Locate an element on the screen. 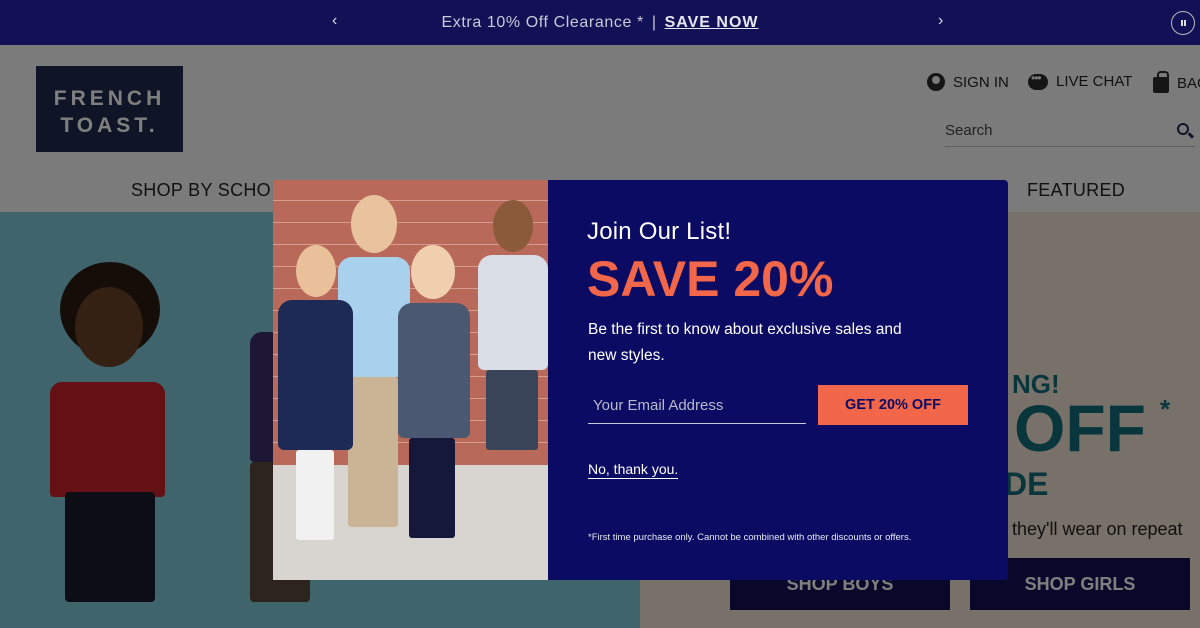 The width and height of the screenshot is (1200, 628). promo-message: Extra 10% Off Clearance * | SAVE NOW is located at coordinates (600, 23).